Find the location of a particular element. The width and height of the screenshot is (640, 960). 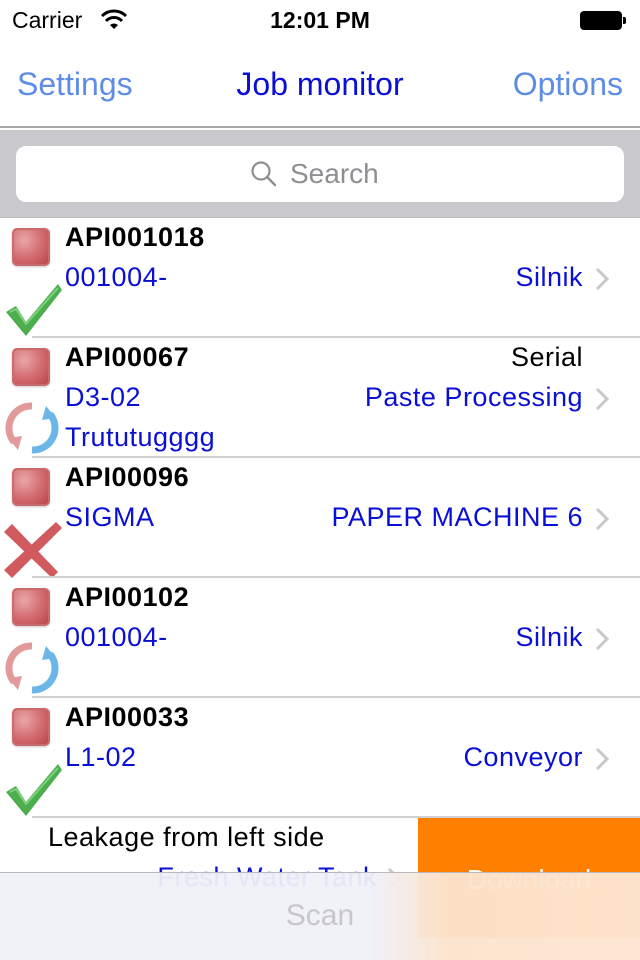

scan-button: Scan is located at coordinates (320, 916).